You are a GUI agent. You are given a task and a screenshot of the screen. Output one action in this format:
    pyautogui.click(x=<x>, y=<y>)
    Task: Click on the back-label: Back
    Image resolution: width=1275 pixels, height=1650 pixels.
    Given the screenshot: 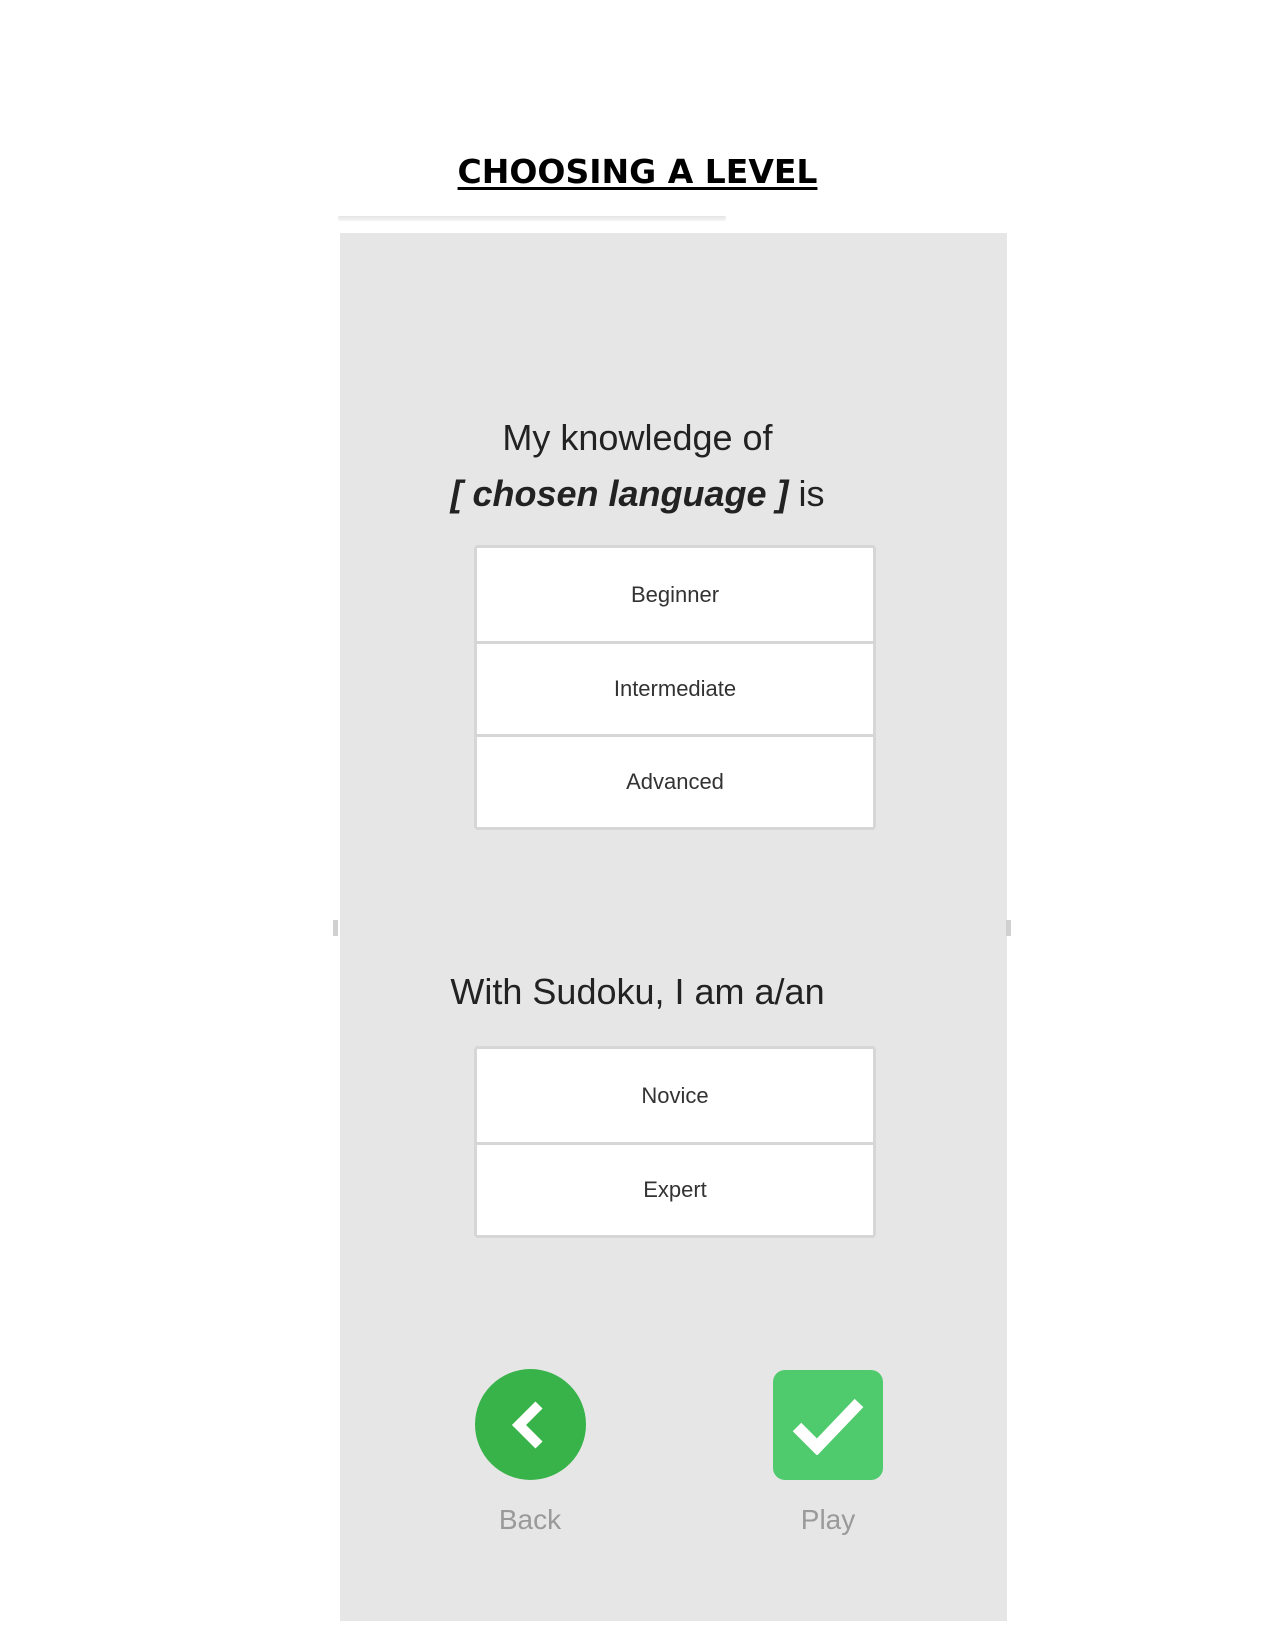 What is the action you would take?
    pyautogui.click(x=530, y=1519)
    